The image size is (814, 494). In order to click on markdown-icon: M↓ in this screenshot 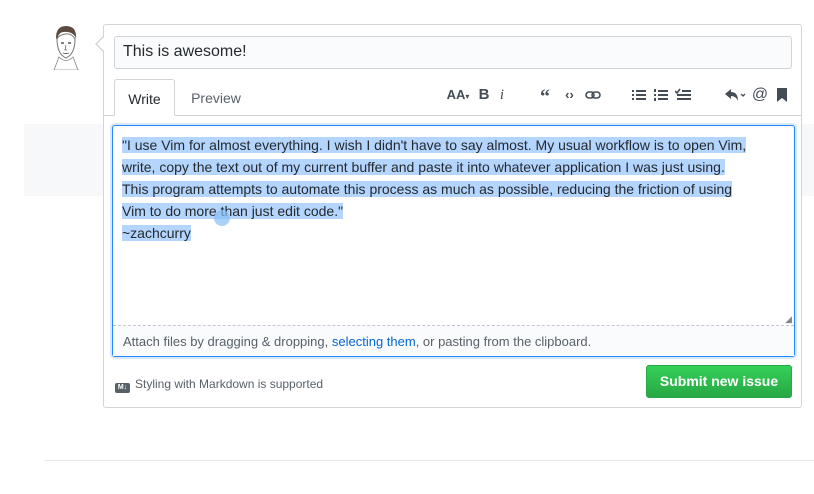, I will do `click(122, 388)`.